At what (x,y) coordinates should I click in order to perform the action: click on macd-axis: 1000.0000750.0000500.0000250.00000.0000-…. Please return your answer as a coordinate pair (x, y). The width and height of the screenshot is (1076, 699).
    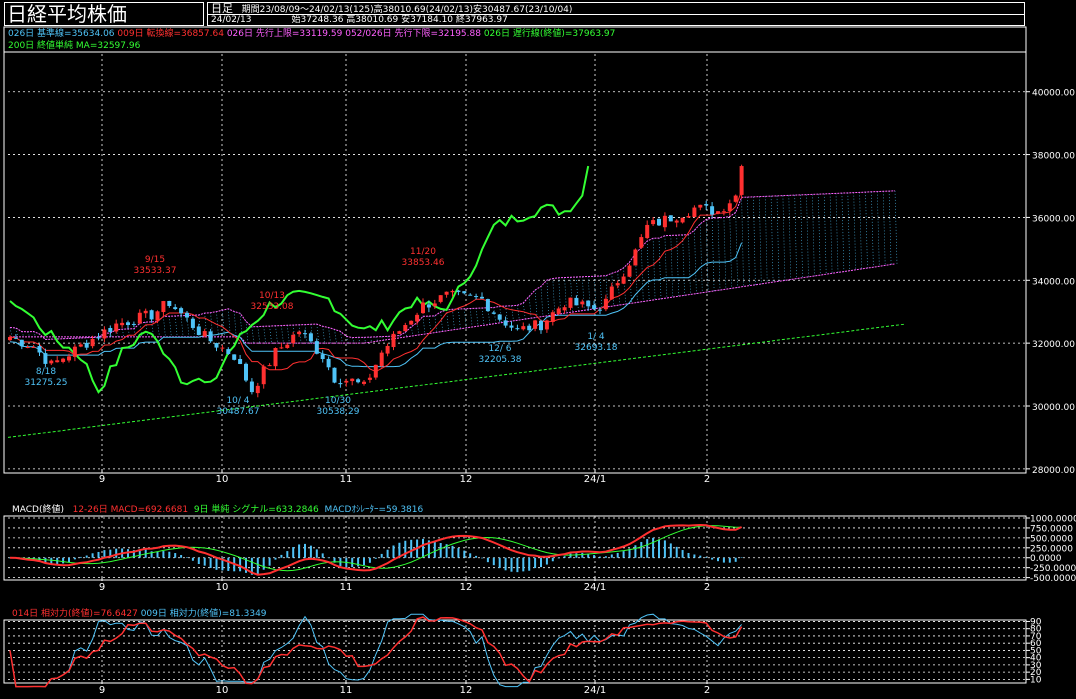
    Looking at the image, I should click on (1050, 549).